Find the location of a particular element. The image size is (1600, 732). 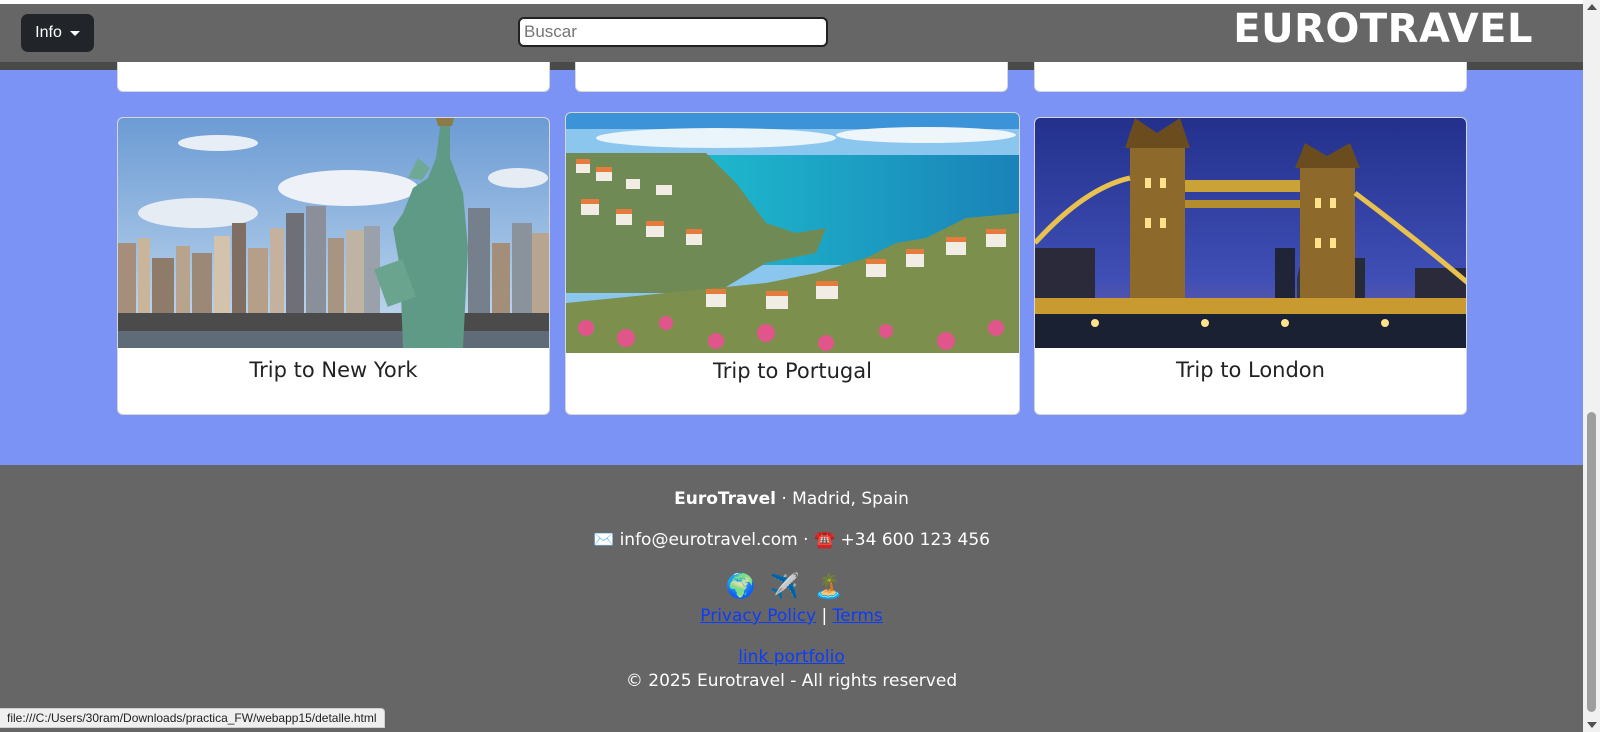

privacy-policy-link: Privacy Policy is located at coordinates (758, 616).